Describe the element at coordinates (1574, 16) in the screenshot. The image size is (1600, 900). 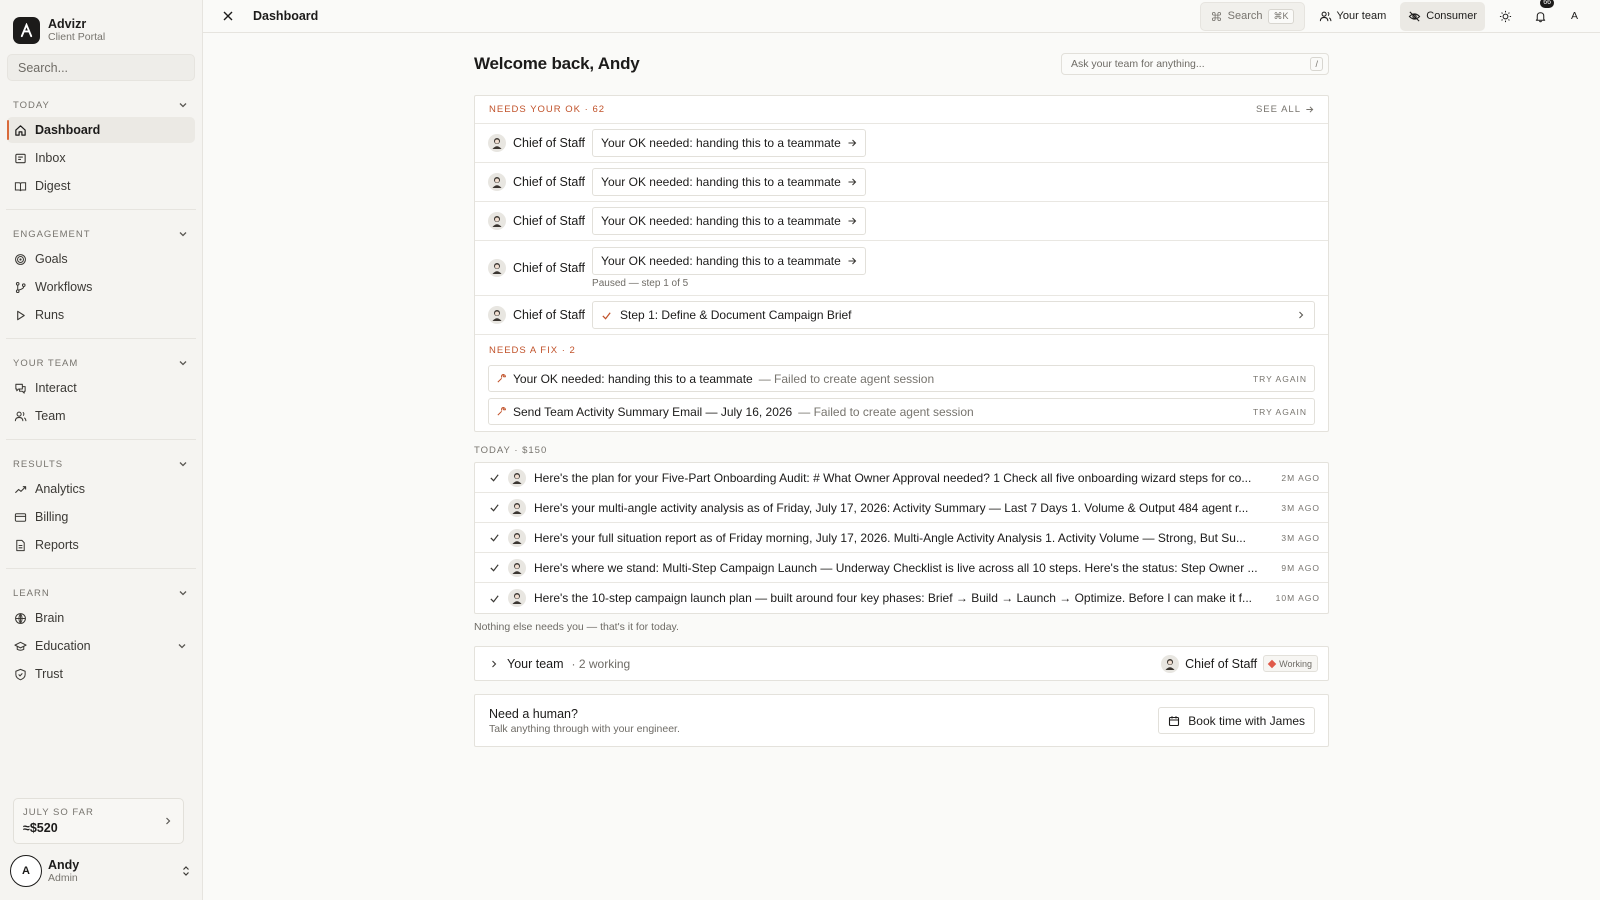
I see `avatar: A` at that location.